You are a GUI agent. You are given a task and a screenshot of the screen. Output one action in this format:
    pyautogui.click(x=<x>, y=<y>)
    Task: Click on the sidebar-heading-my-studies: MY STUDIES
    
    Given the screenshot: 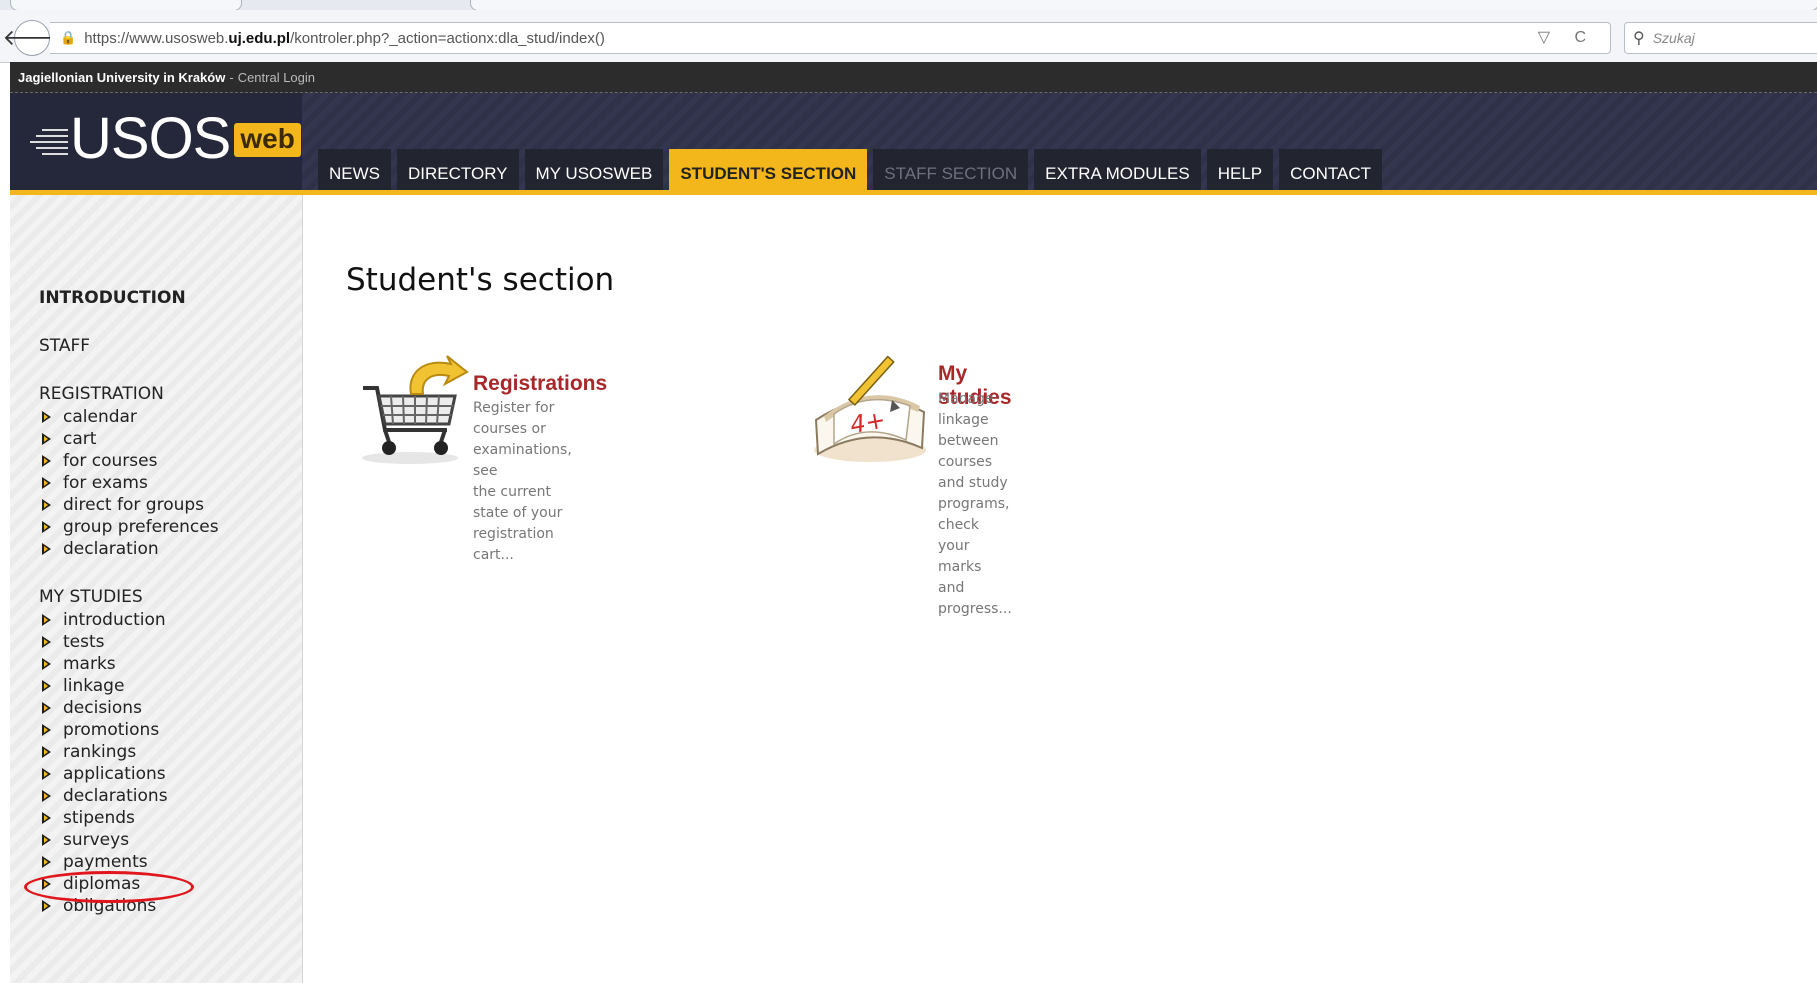 What is the action you would take?
    pyautogui.click(x=91, y=597)
    